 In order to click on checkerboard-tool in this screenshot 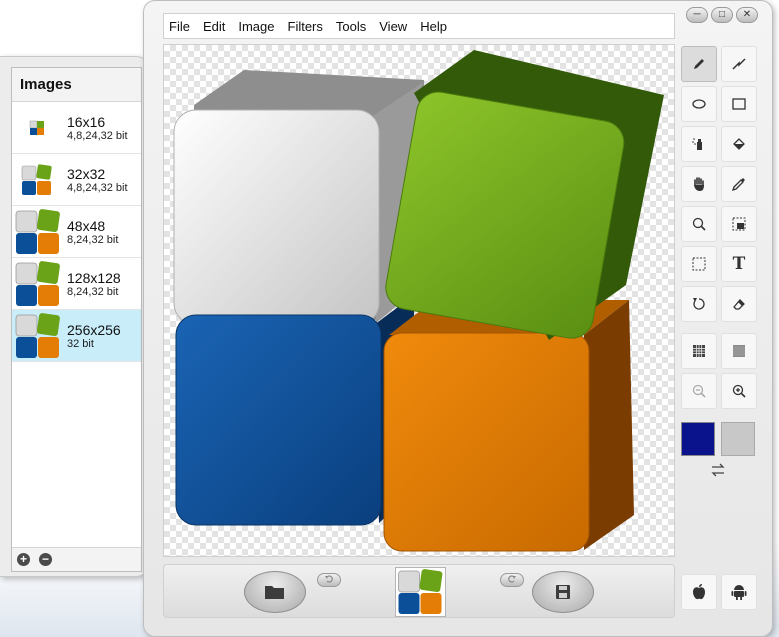, I will do `click(739, 351)`.